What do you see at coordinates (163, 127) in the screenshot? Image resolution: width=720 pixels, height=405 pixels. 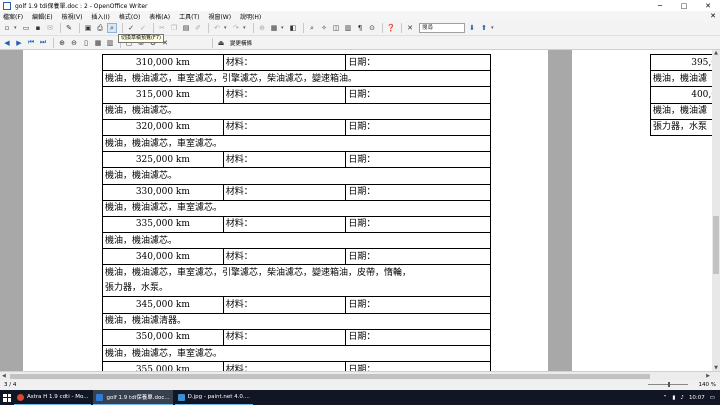 I see `km-cell: 320,000 km` at bounding box center [163, 127].